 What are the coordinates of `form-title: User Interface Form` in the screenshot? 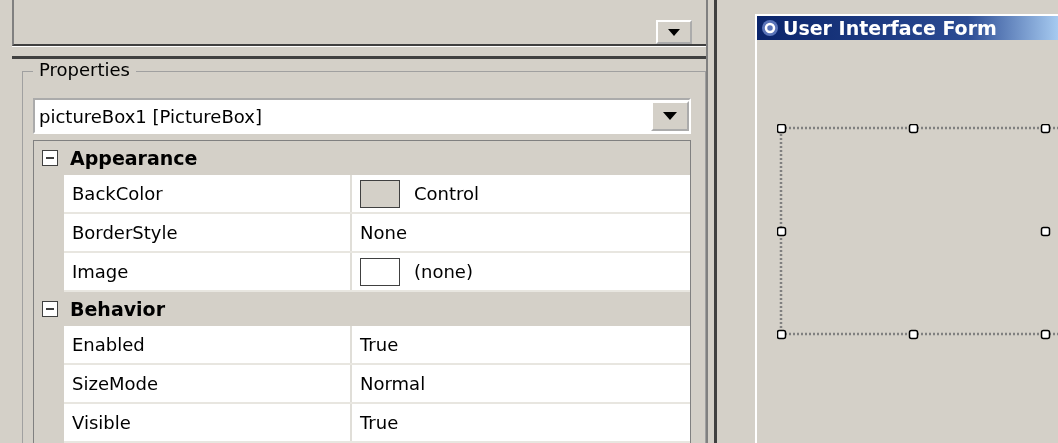 It's located at (890, 28).